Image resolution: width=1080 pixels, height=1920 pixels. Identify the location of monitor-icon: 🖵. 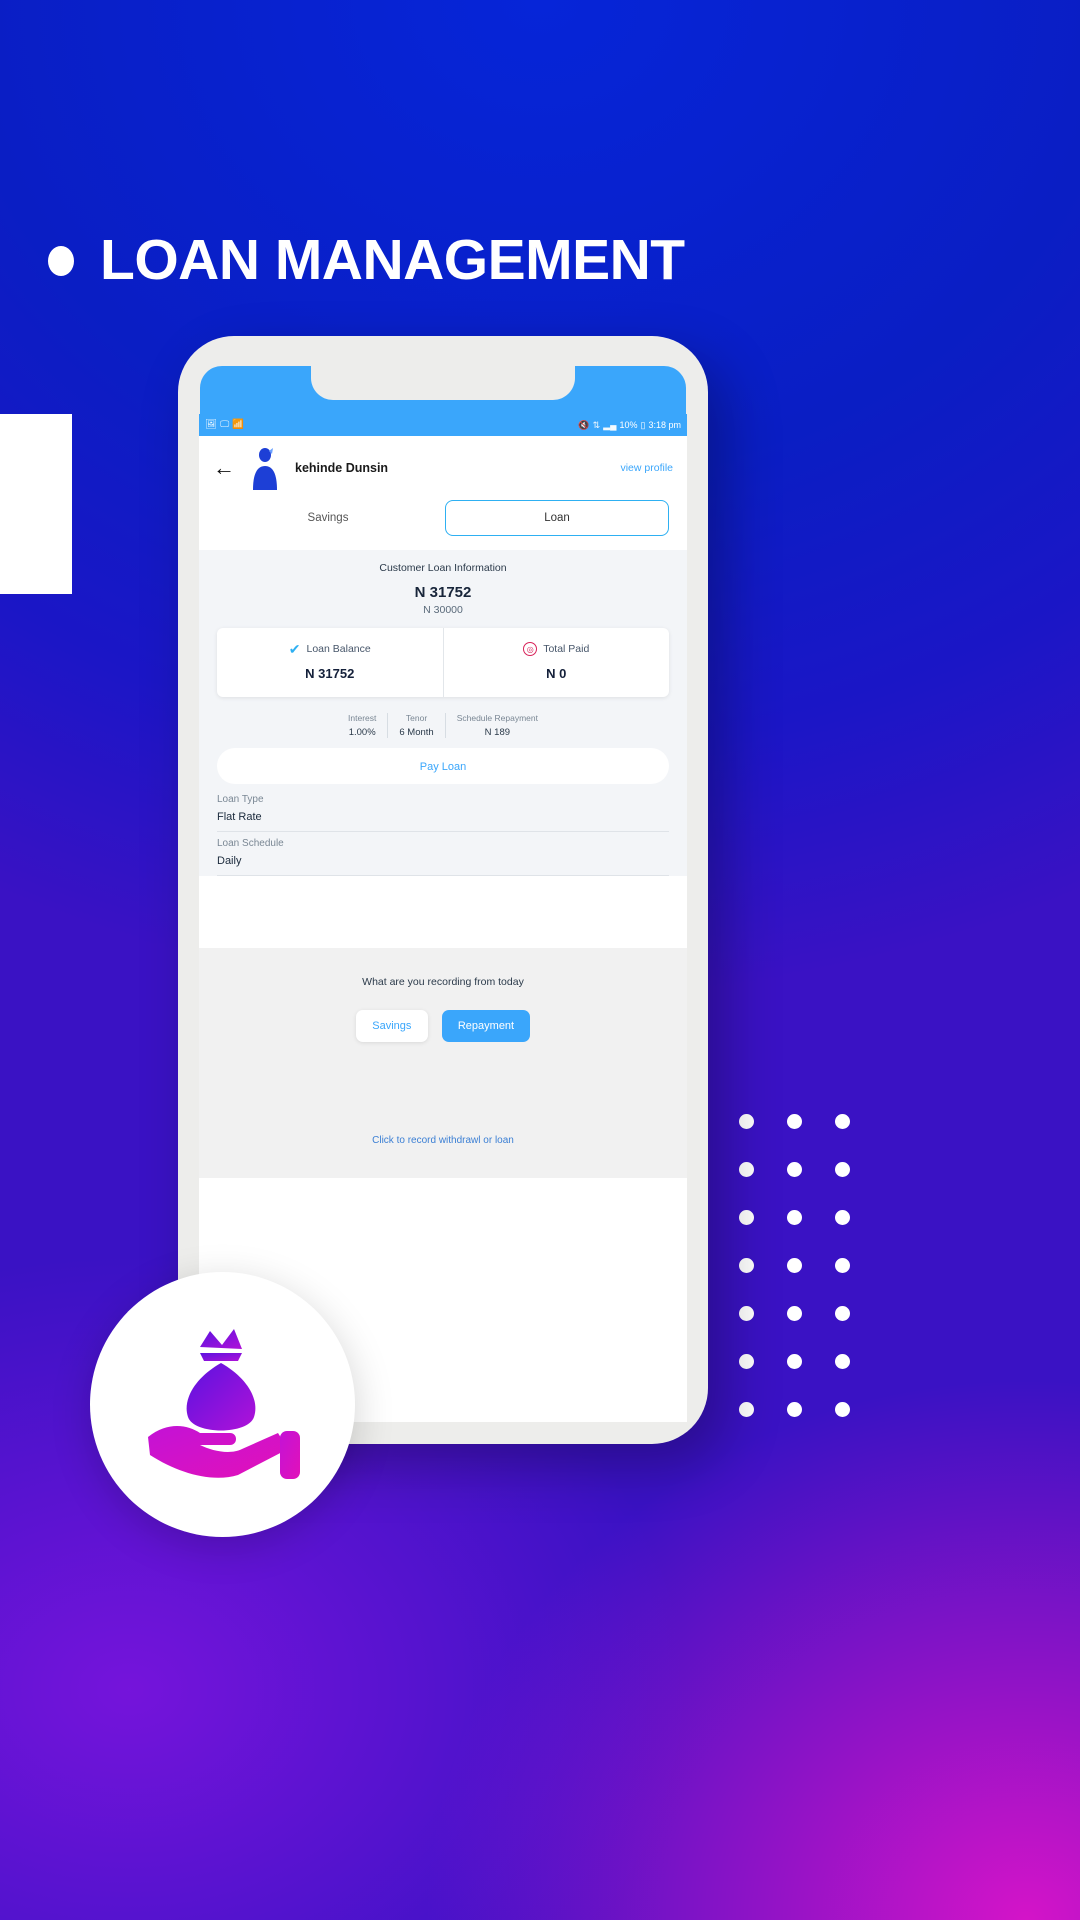
(225, 425).